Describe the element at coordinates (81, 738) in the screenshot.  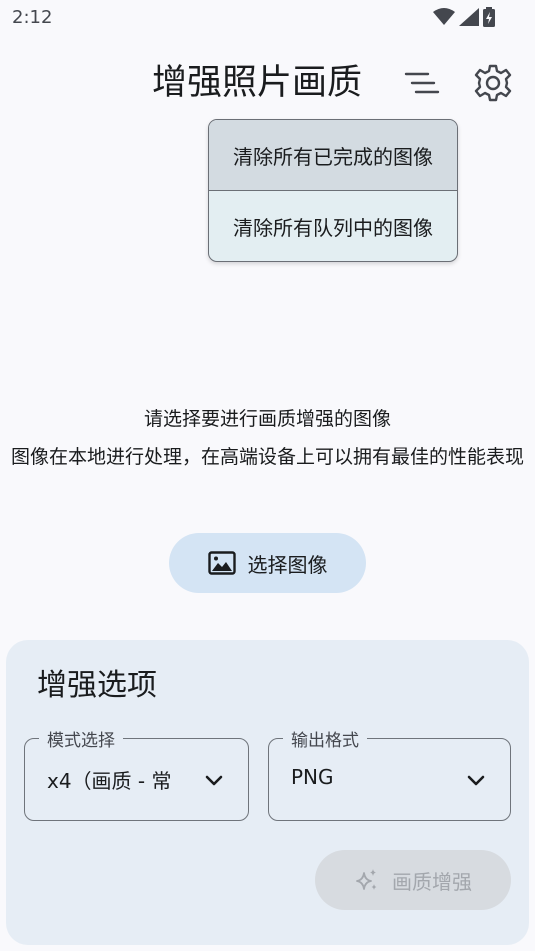
I see `mode-select-label: 模式选择` at that location.